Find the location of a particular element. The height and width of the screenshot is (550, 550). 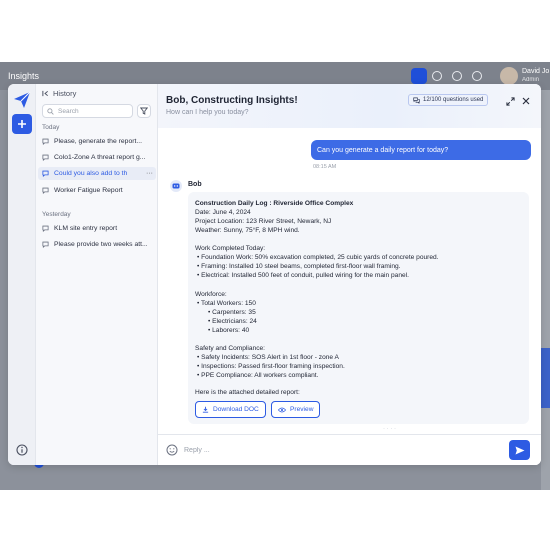

history-back: History is located at coordinates (59, 93).